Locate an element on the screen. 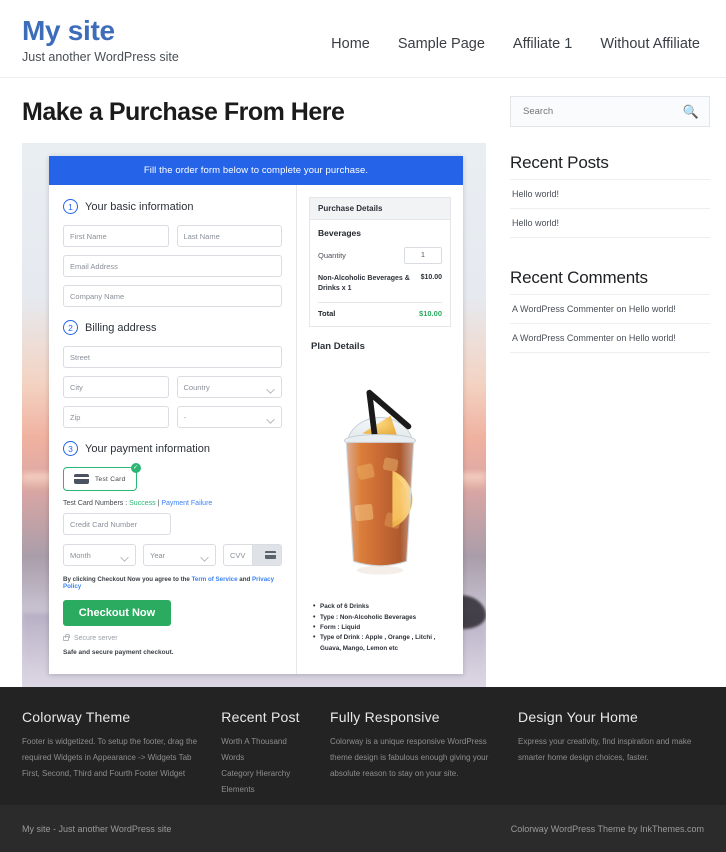  last-name-input: Last Name is located at coordinates (229, 236).